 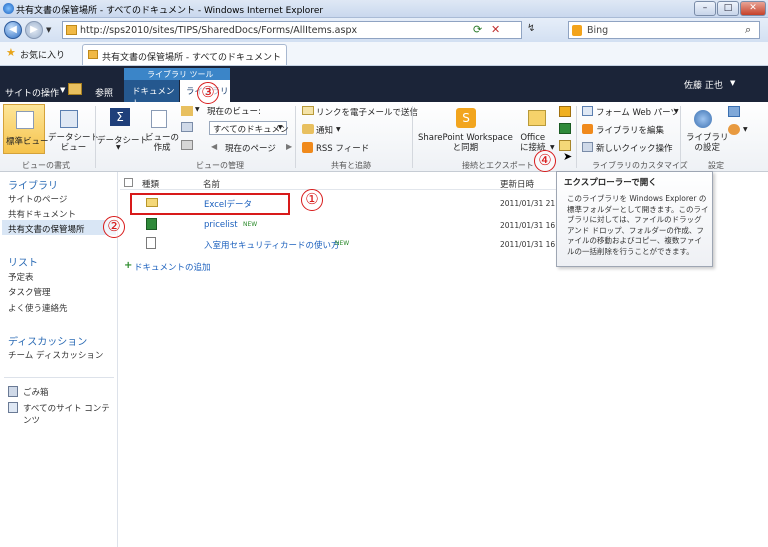 I want to click on outlook-icon, so click(x=565, y=111).